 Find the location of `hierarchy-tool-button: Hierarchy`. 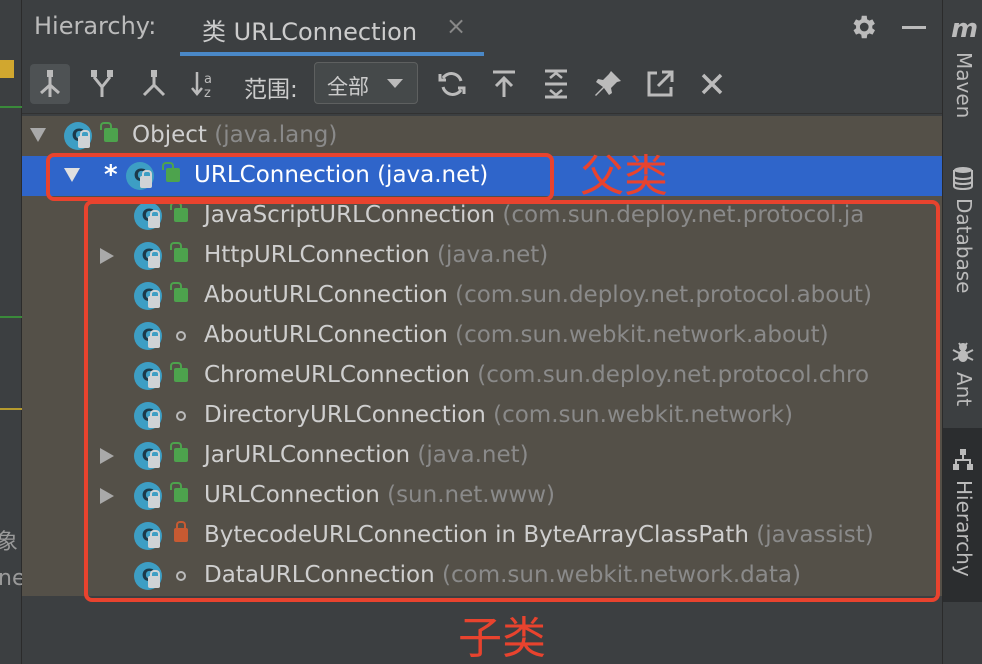

hierarchy-tool-button: Hierarchy is located at coordinates (962, 515).